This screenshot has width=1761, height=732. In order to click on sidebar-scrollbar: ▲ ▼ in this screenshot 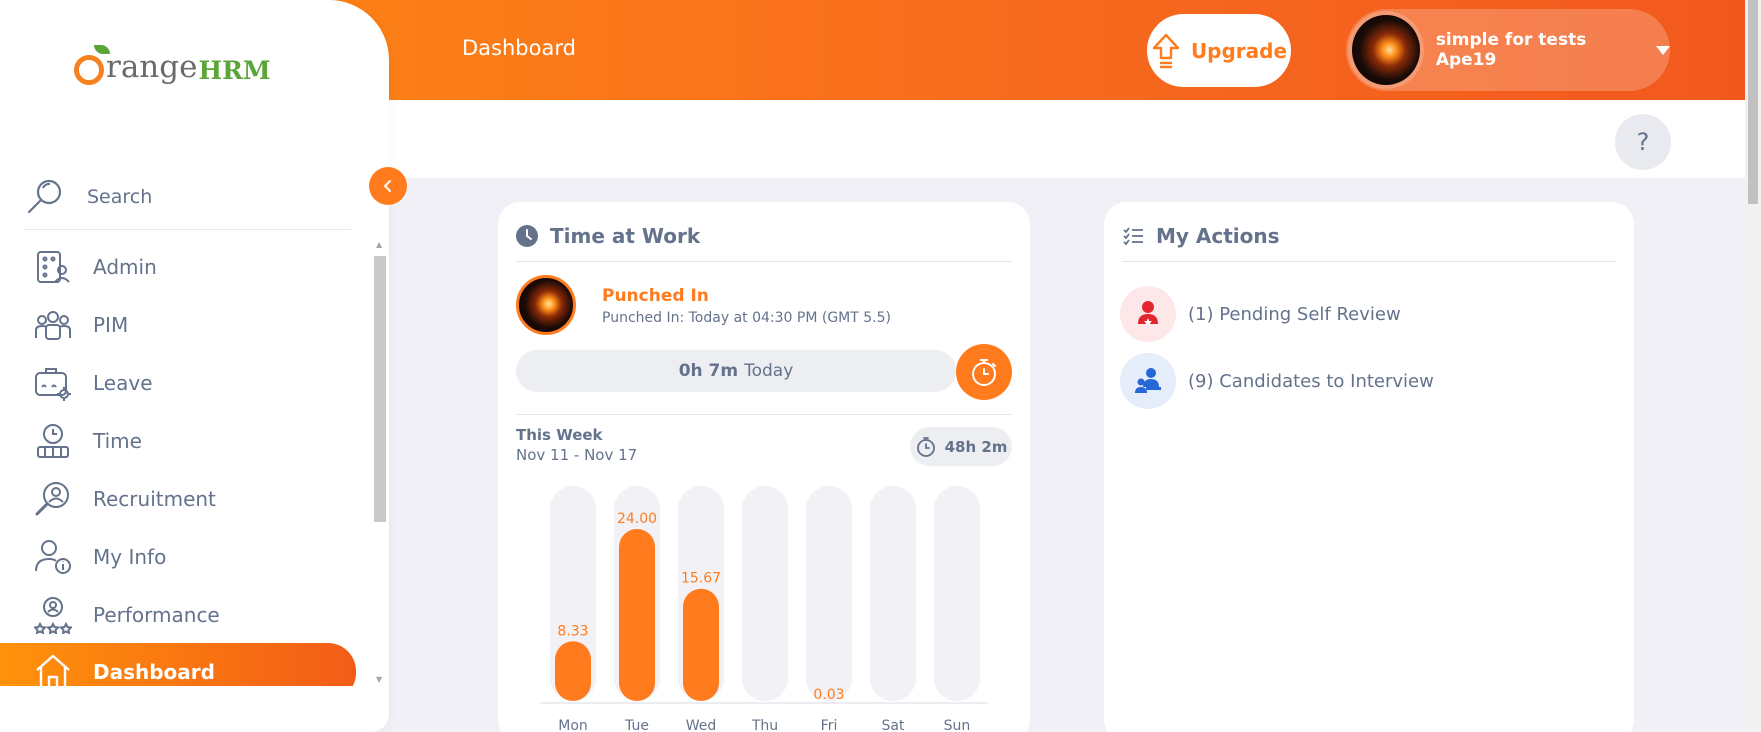, I will do `click(380, 462)`.